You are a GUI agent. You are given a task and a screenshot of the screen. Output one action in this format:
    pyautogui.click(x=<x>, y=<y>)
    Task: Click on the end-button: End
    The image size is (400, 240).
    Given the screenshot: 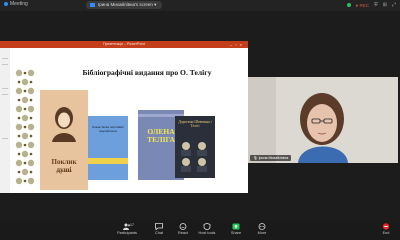 What is the action you would take?
    pyautogui.click(x=386, y=229)
    